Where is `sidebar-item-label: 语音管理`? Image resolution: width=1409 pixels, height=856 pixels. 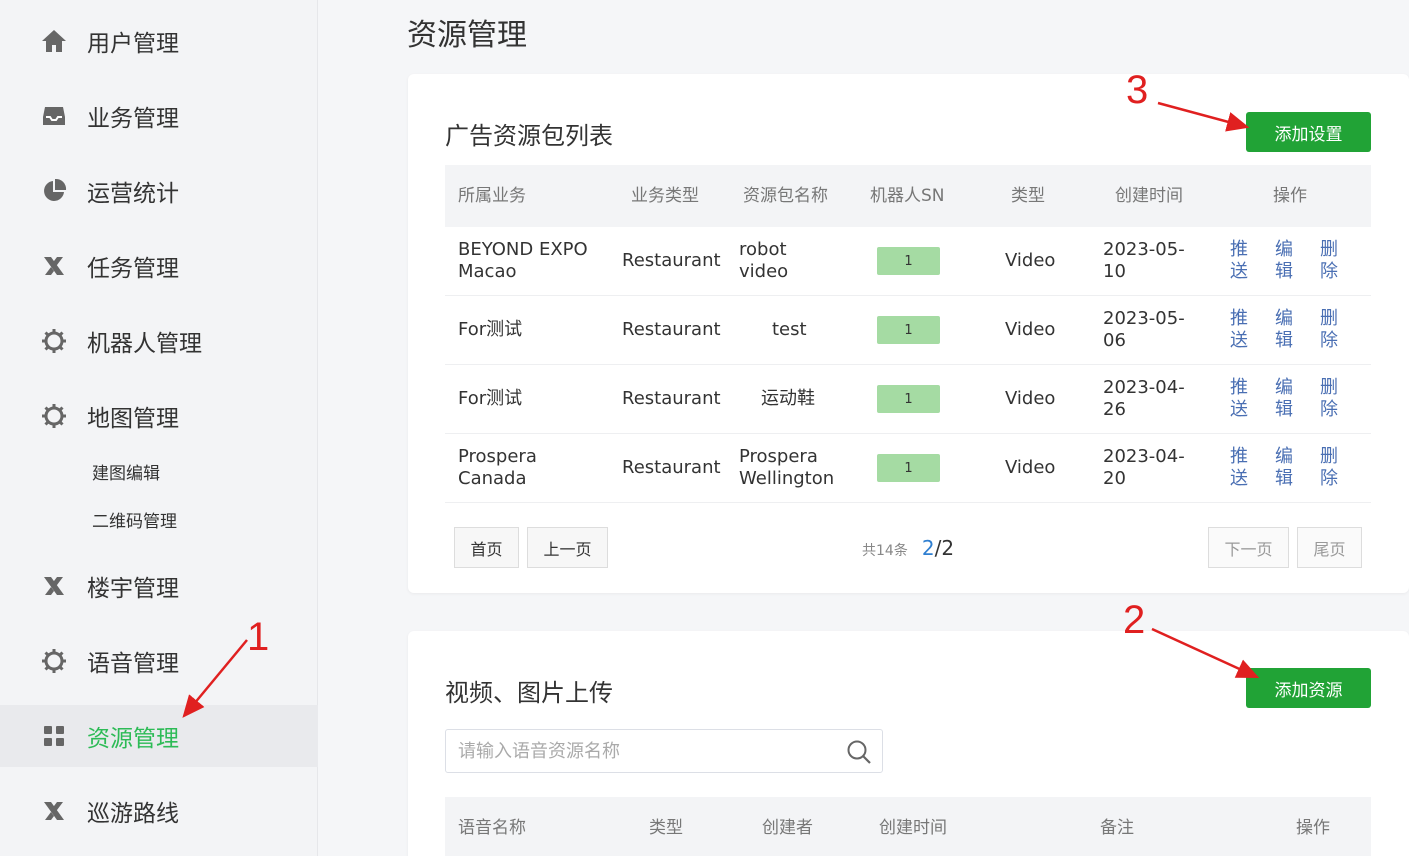
sidebar-item-label: 语音管理 is located at coordinates (133, 664).